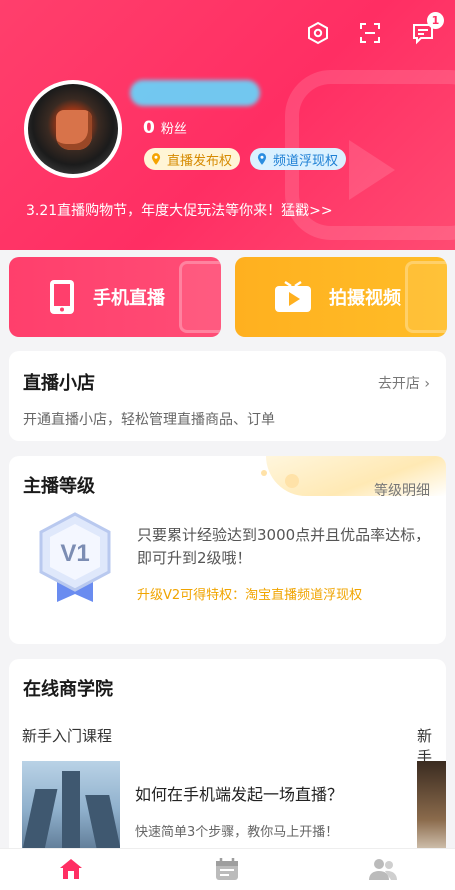 Image resolution: width=455 pixels, height=890 pixels. What do you see at coordinates (402, 490) in the screenshot?
I see `level-details-link: 等级明细` at bounding box center [402, 490].